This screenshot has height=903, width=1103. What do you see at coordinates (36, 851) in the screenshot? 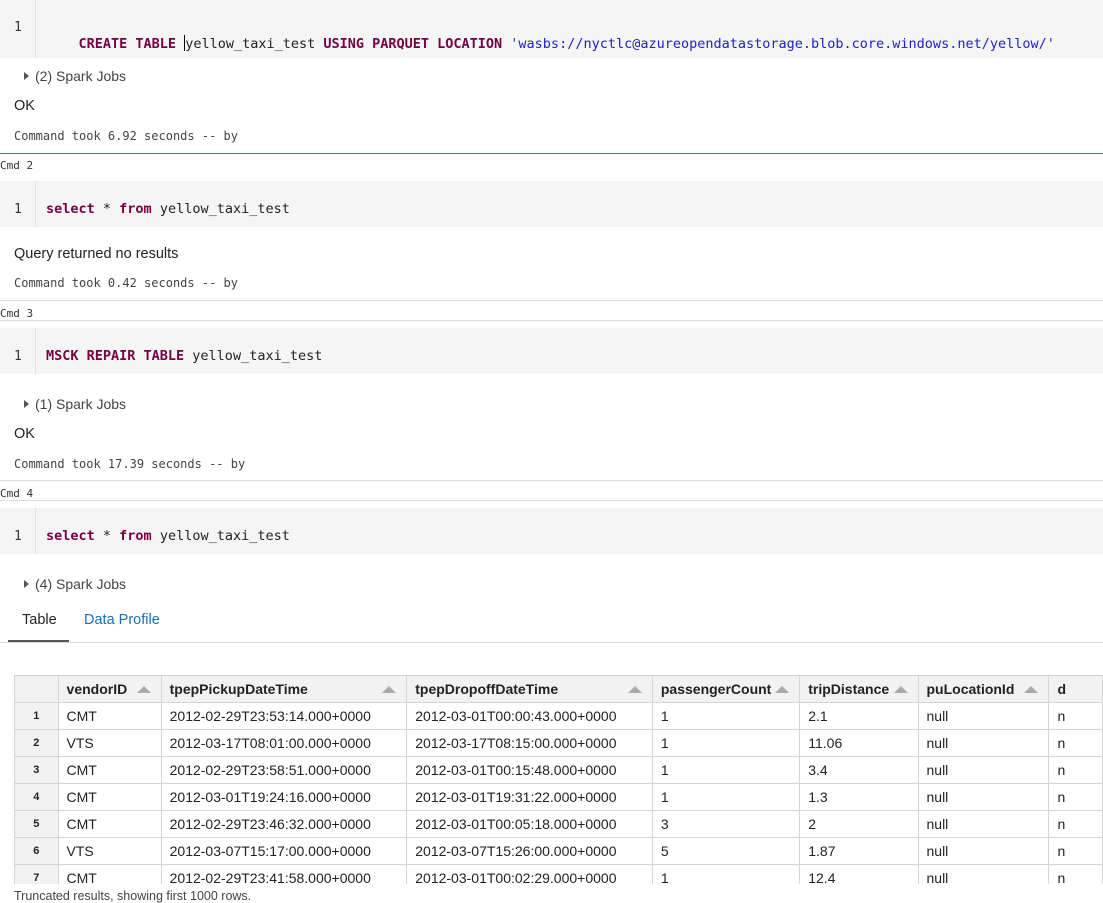
I see `row-index: 6` at bounding box center [36, 851].